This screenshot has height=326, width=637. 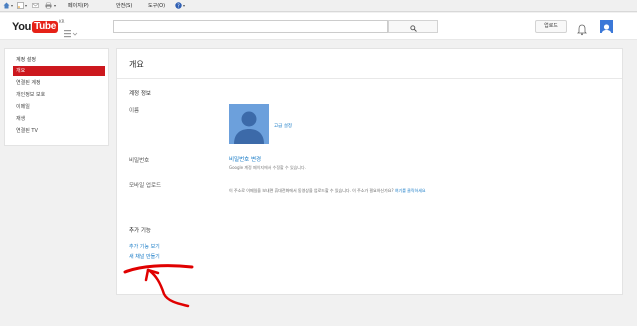 What do you see at coordinates (48, 5) in the screenshot?
I see `print-icon` at bounding box center [48, 5].